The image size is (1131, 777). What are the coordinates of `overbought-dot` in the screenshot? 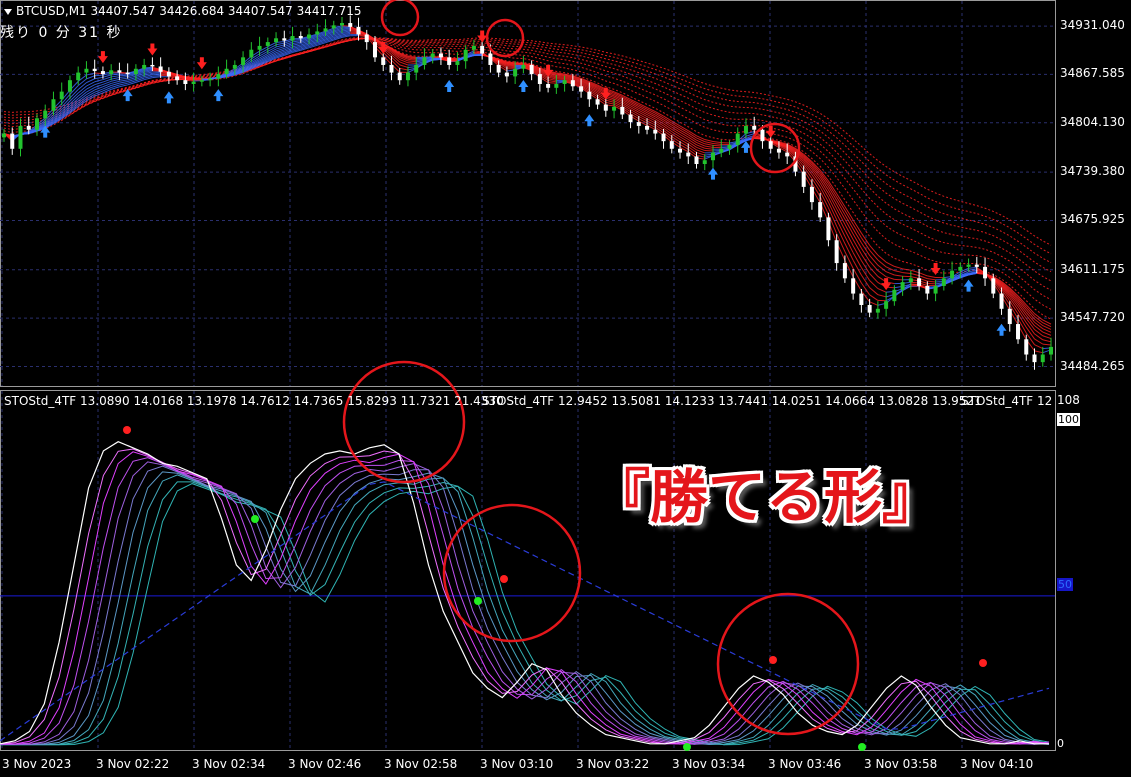 It's located at (773, 660).